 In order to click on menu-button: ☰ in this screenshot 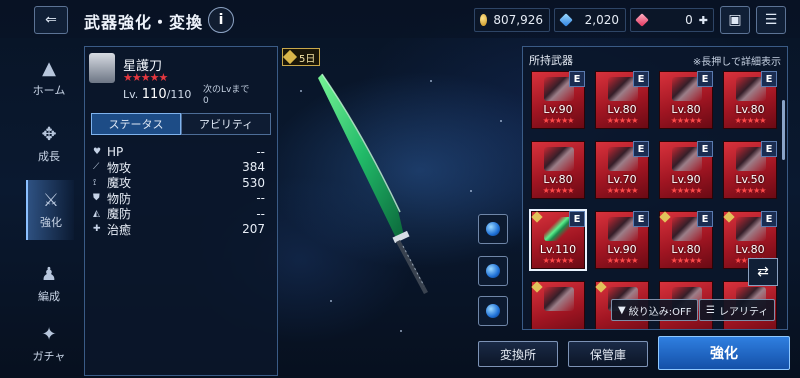, I will do `click(771, 20)`.